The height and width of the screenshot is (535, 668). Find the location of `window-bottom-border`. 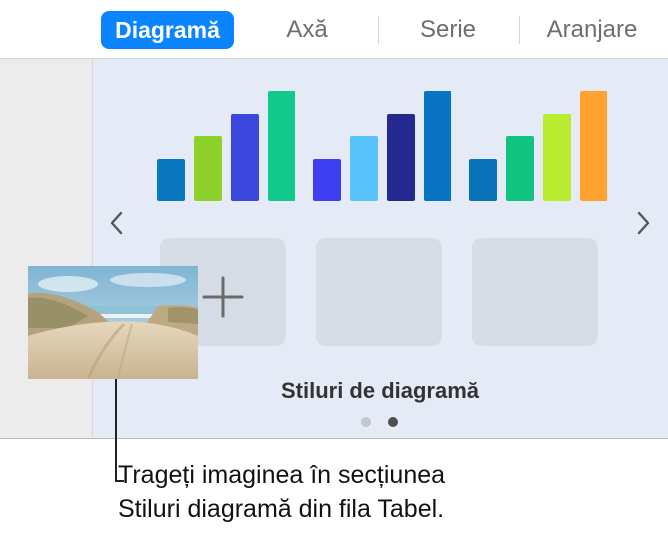

window-bottom-border is located at coordinates (334, 438).